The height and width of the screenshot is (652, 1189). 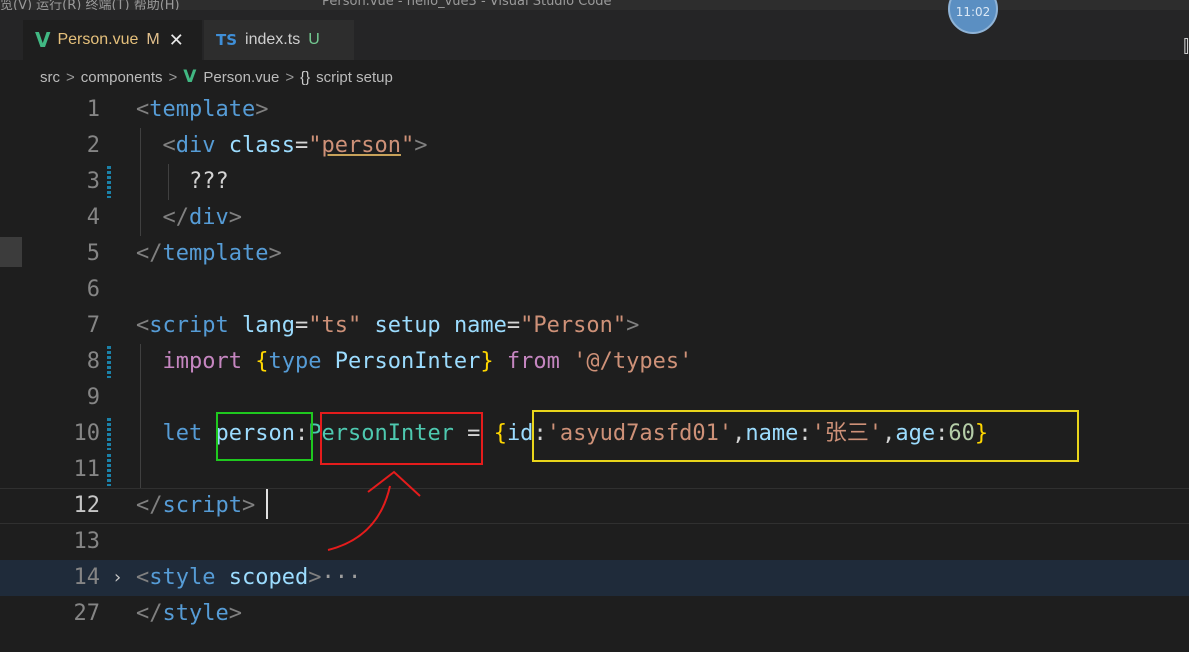 I want to click on code-line: 13, so click(x=594, y=542).